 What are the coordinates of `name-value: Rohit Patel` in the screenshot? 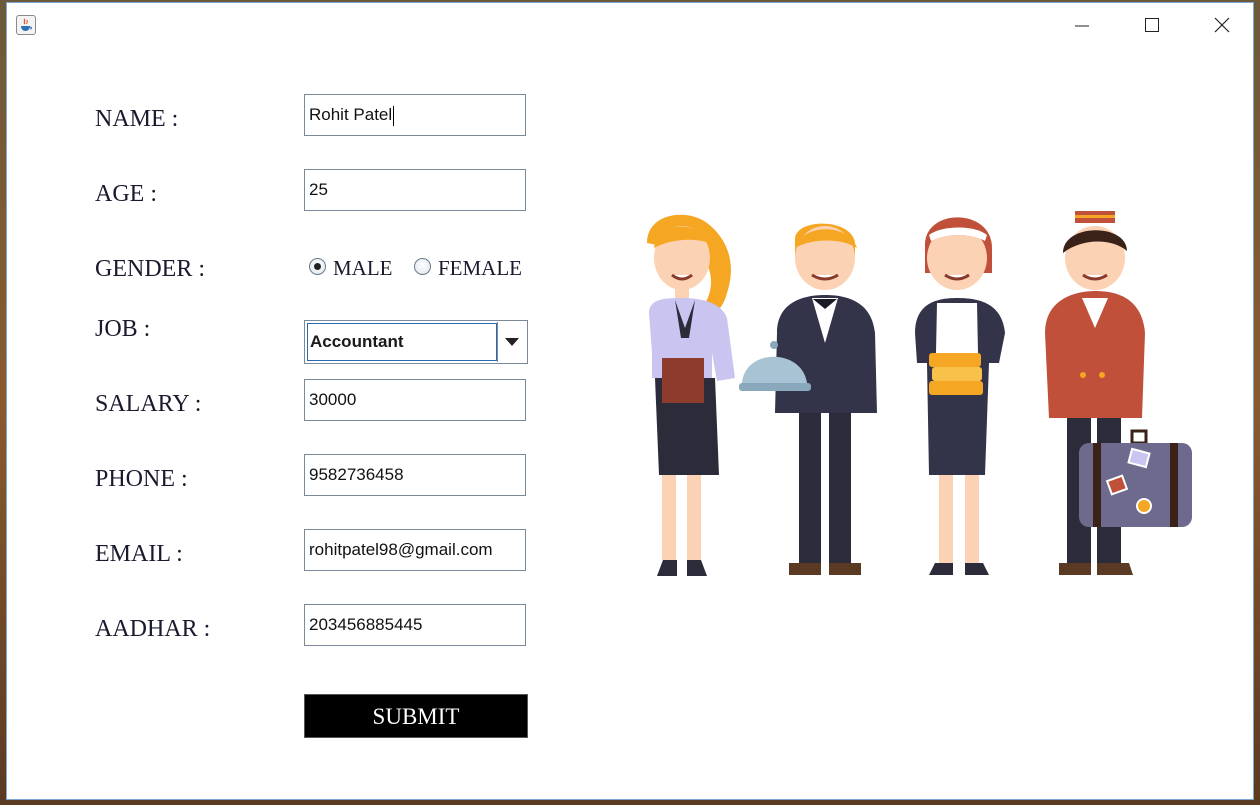 It's located at (351, 114).